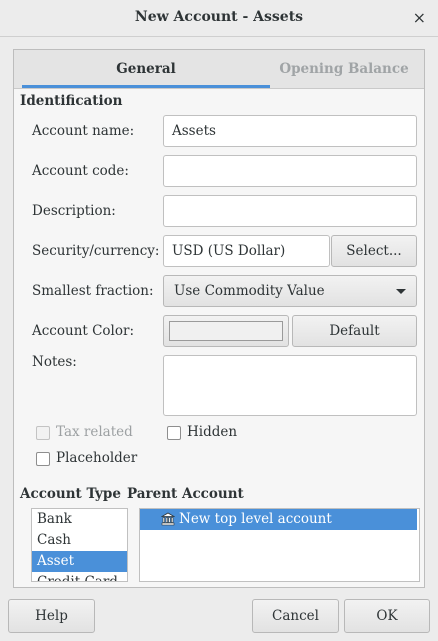  What do you see at coordinates (97, 458) in the screenshot?
I see `placeholder-label: Placeholder` at bounding box center [97, 458].